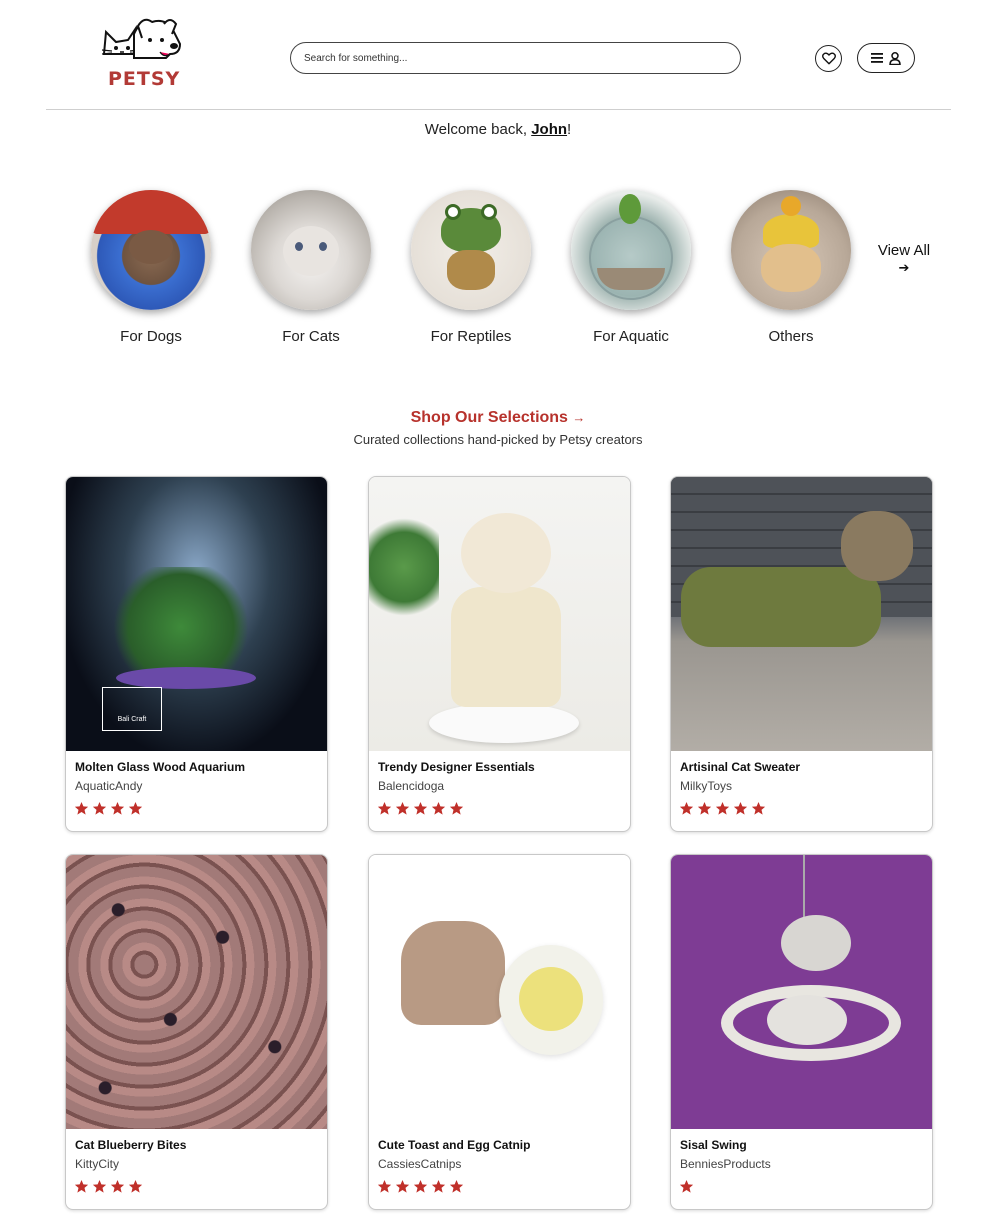 The width and height of the screenshot is (996, 1220). I want to click on account-menu-button, so click(886, 58).